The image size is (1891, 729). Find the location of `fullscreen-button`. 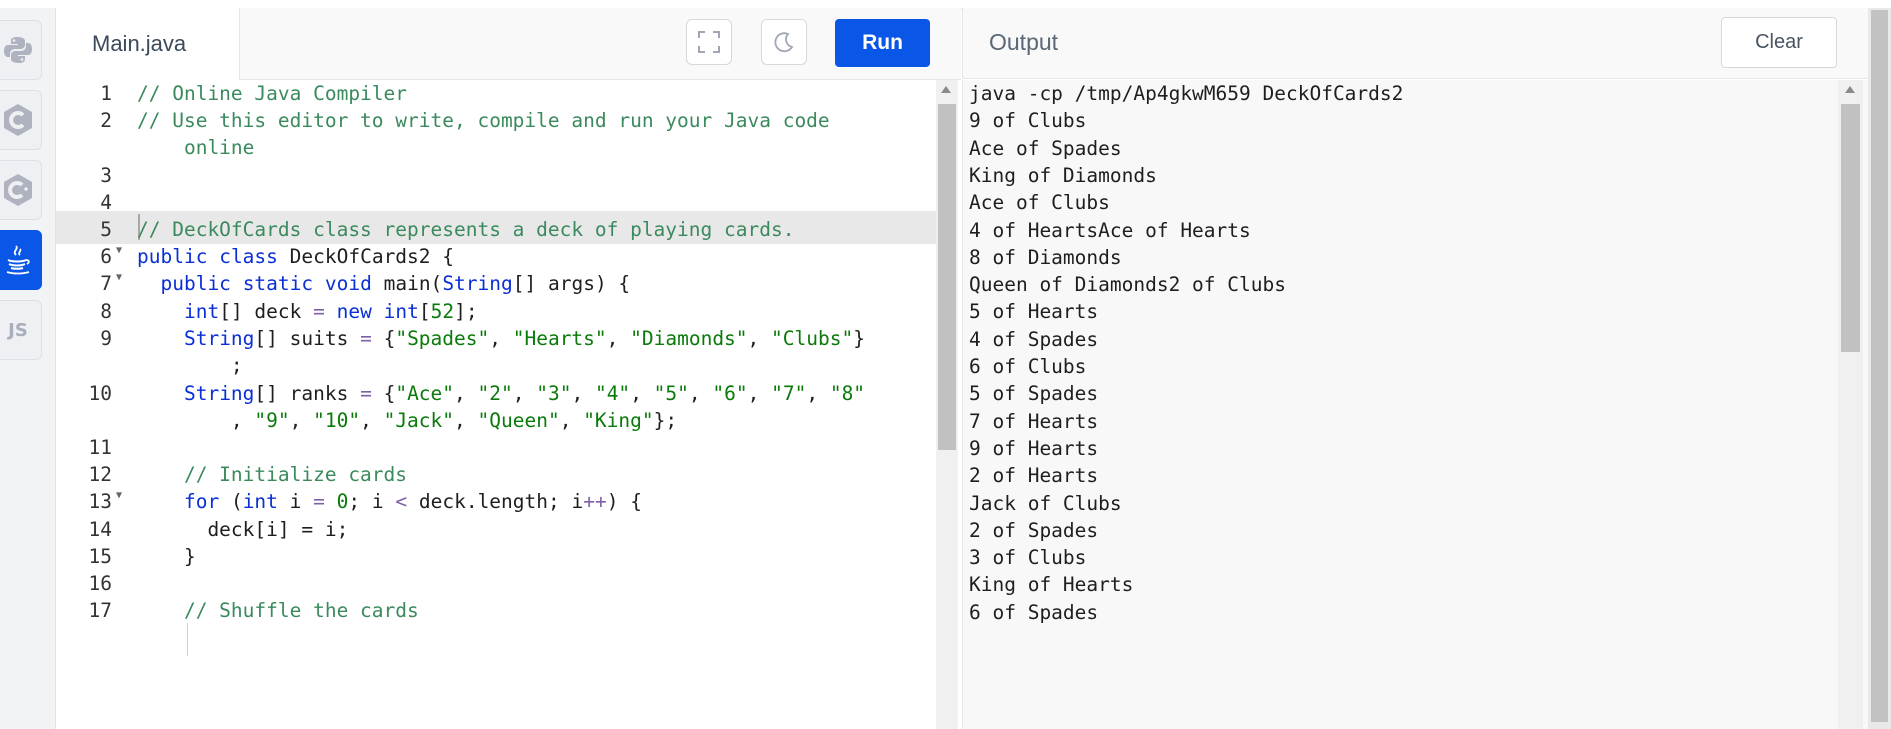

fullscreen-button is located at coordinates (709, 42).